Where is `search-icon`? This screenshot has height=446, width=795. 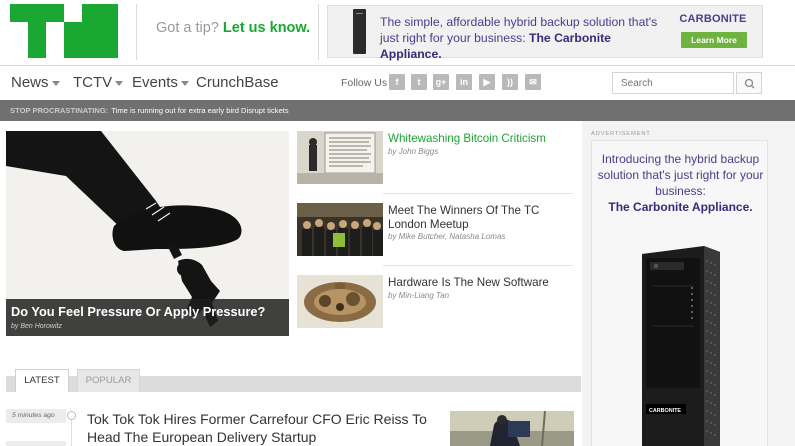
search-icon is located at coordinates (749, 83).